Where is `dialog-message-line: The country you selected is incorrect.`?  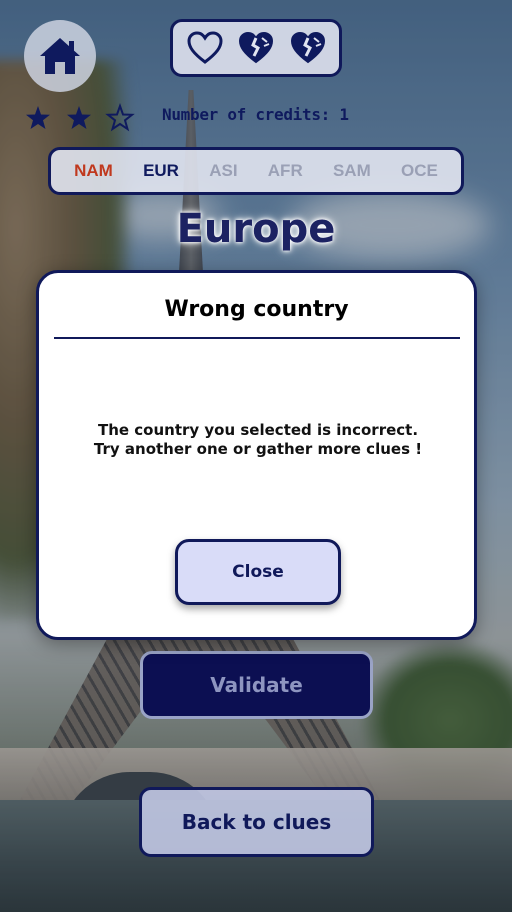 dialog-message-line: The country you selected is incorrect. is located at coordinates (258, 430).